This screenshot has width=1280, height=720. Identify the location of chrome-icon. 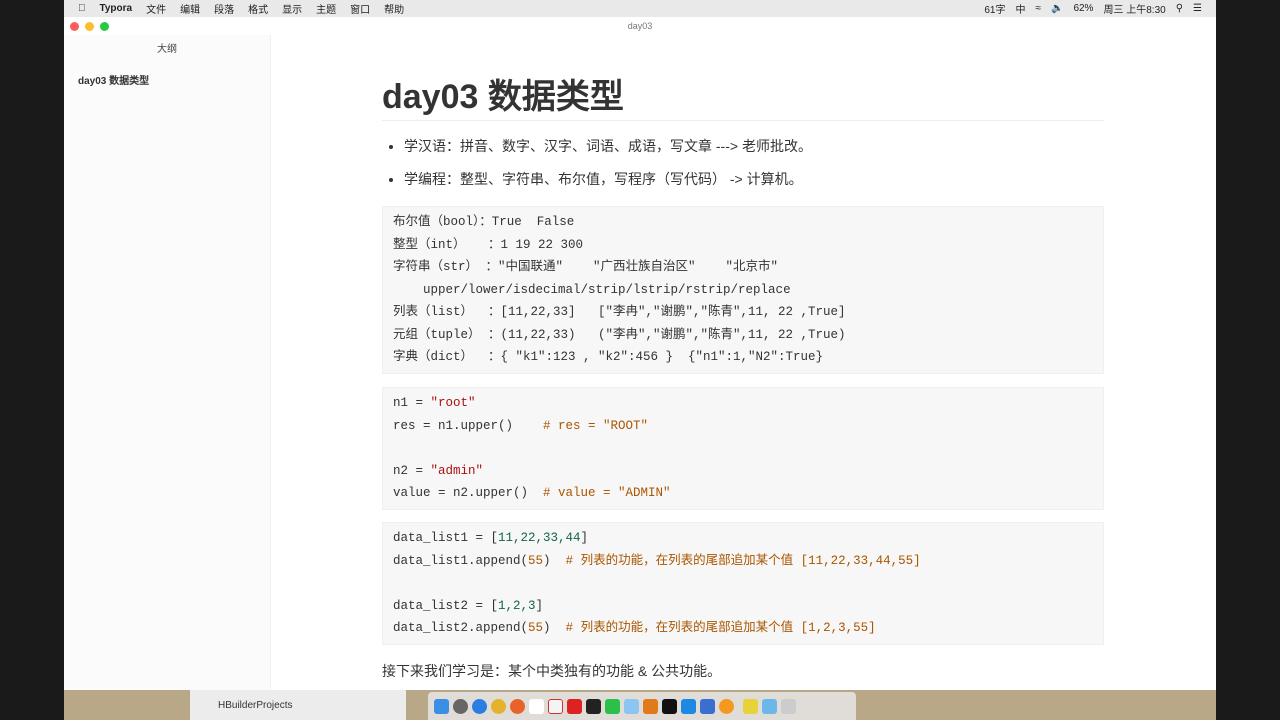
(498, 706).